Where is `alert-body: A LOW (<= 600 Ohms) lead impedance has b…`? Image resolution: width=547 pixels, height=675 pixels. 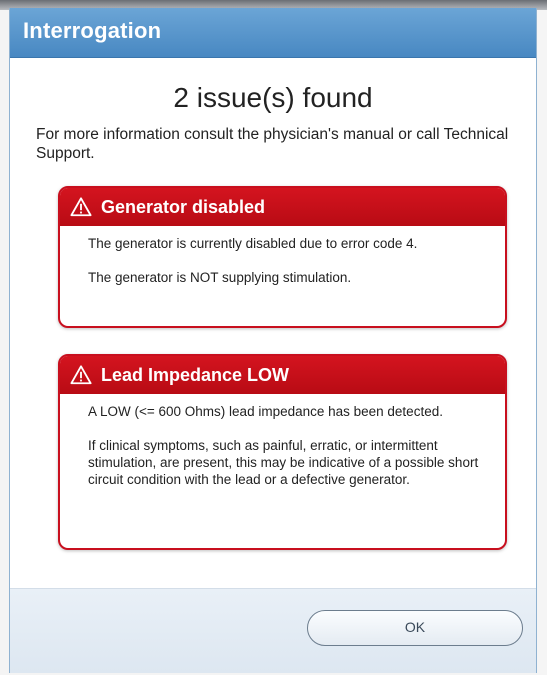
alert-body: A LOW (<= 600 Ohms) lead impedance has b… is located at coordinates (282, 441).